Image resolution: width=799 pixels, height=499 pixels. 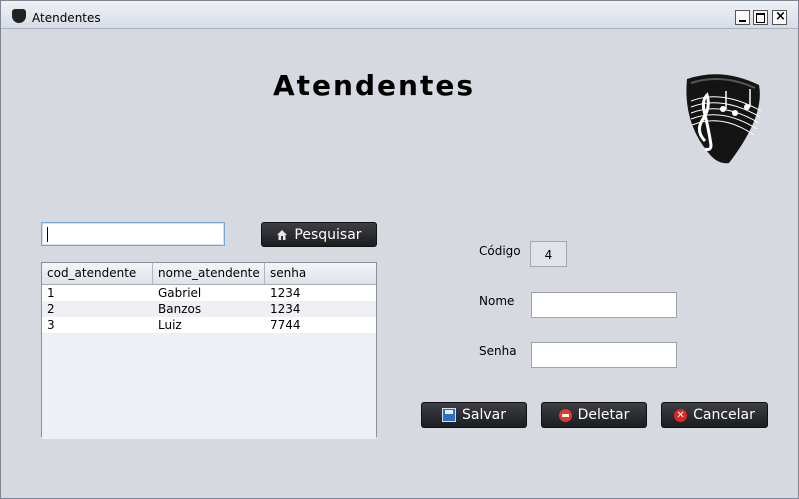 I want to click on cell-cod: 1, so click(x=51, y=293).